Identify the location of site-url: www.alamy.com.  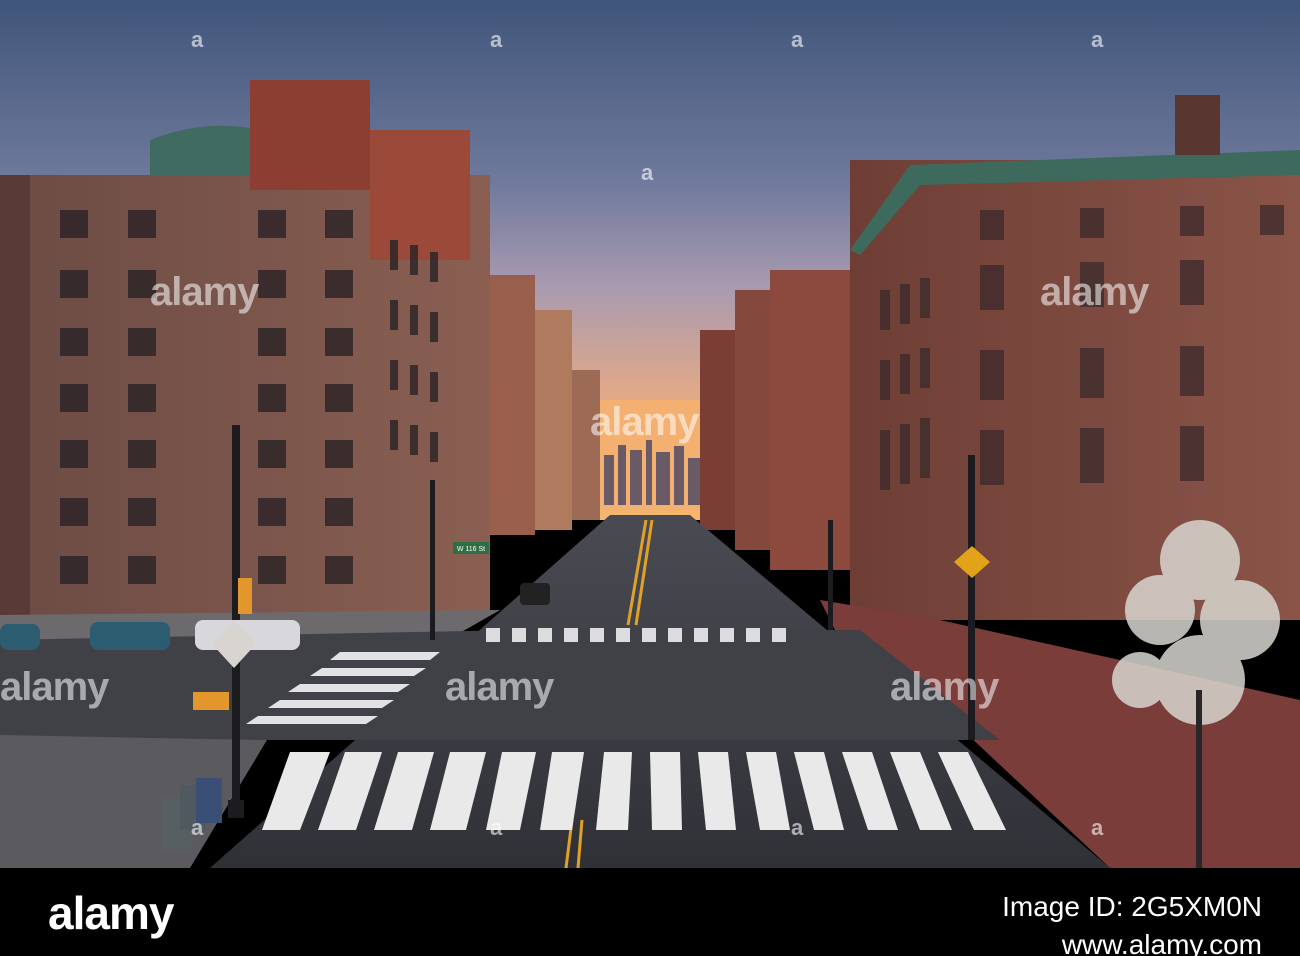
(1132, 941).